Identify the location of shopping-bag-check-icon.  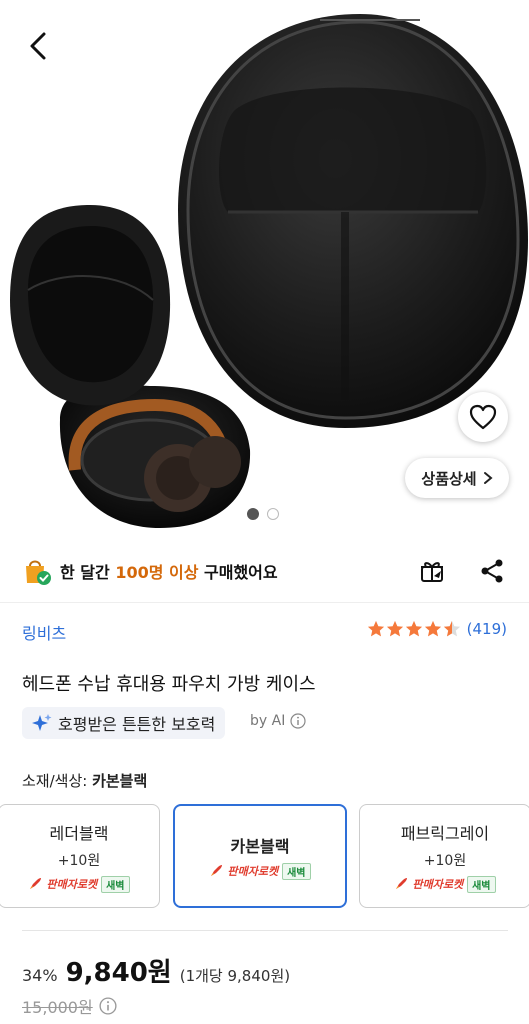
(38, 572).